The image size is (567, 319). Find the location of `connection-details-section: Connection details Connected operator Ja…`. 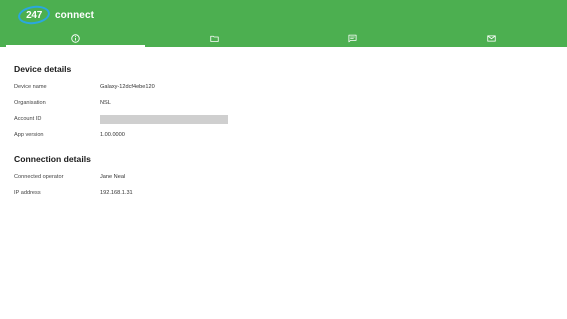

connection-details-section: Connection details Connected operator Ja… is located at coordinates (283, 177).